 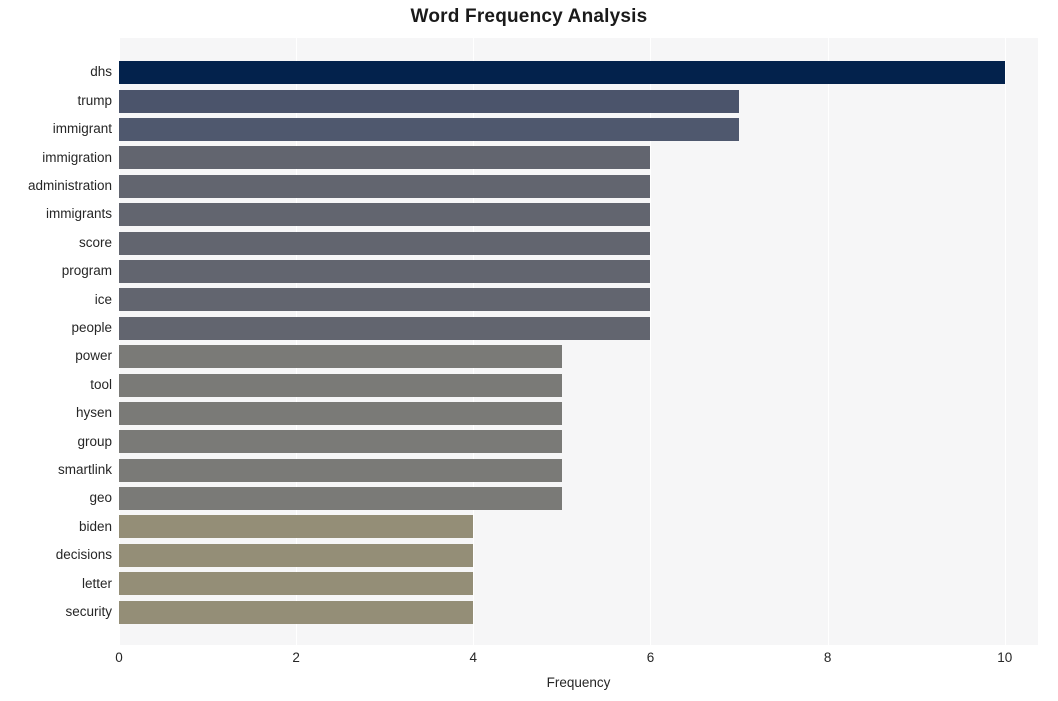 What do you see at coordinates (86, 271) in the screenshot?
I see `y-tick-label-program: program` at bounding box center [86, 271].